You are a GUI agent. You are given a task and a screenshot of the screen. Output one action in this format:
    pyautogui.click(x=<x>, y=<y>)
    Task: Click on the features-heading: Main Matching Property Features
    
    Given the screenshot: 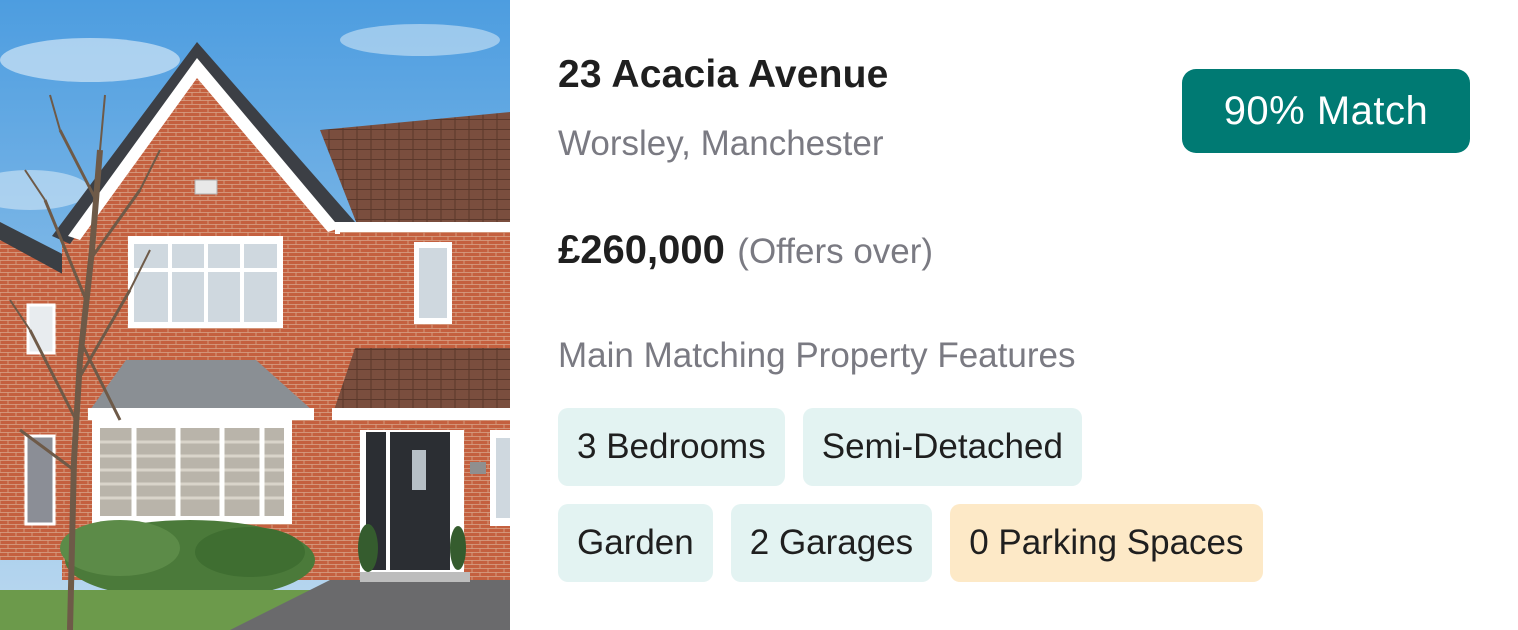 What is the action you would take?
    pyautogui.click(x=817, y=355)
    